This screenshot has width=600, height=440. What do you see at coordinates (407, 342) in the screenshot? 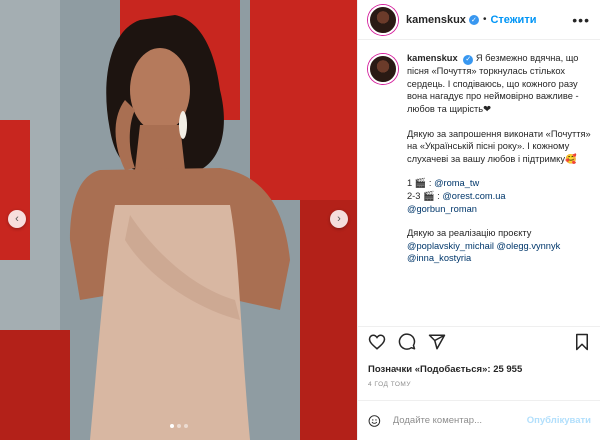
I see `comment-icon` at bounding box center [407, 342].